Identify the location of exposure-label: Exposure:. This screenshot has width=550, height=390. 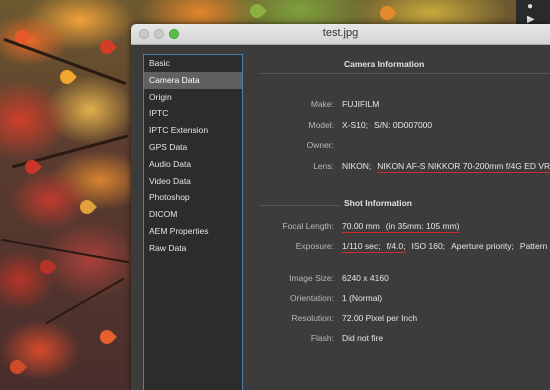
(314, 246).